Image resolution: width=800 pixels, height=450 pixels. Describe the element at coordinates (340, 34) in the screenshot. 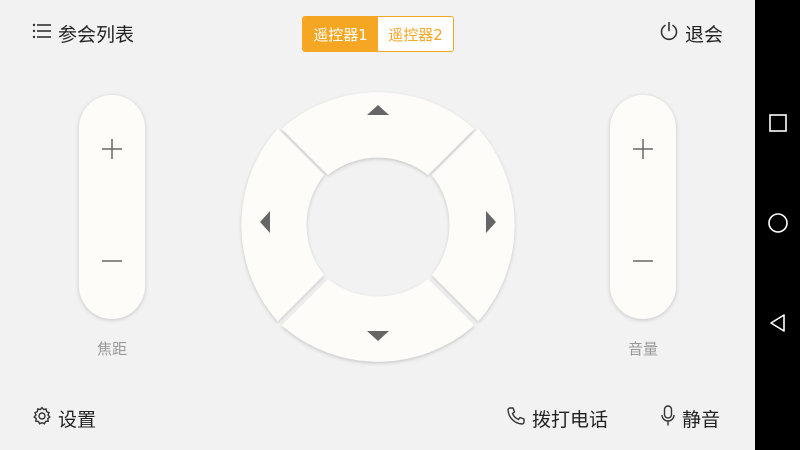

I see `tab-remote-1: 遥控器1` at that location.